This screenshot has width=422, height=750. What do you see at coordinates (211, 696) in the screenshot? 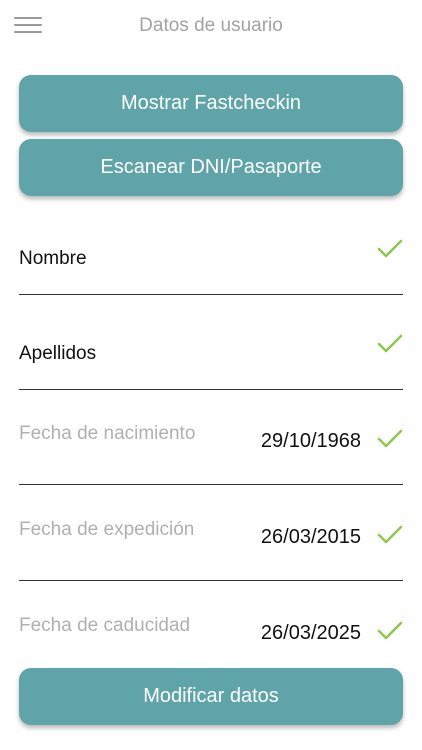
I see `modify-data-button: Modificar datos` at bounding box center [211, 696].